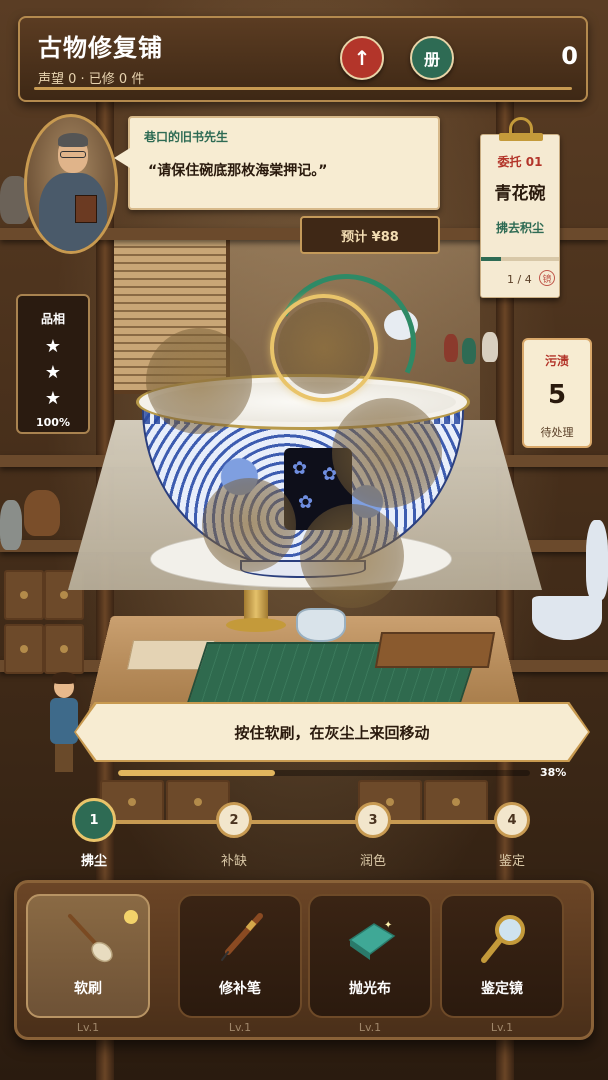 This screenshot has height=1080, width=608. What do you see at coordinates (64, 678) in the screenshot?
I see `apprentice-hair` at bounding box center [64, 678].